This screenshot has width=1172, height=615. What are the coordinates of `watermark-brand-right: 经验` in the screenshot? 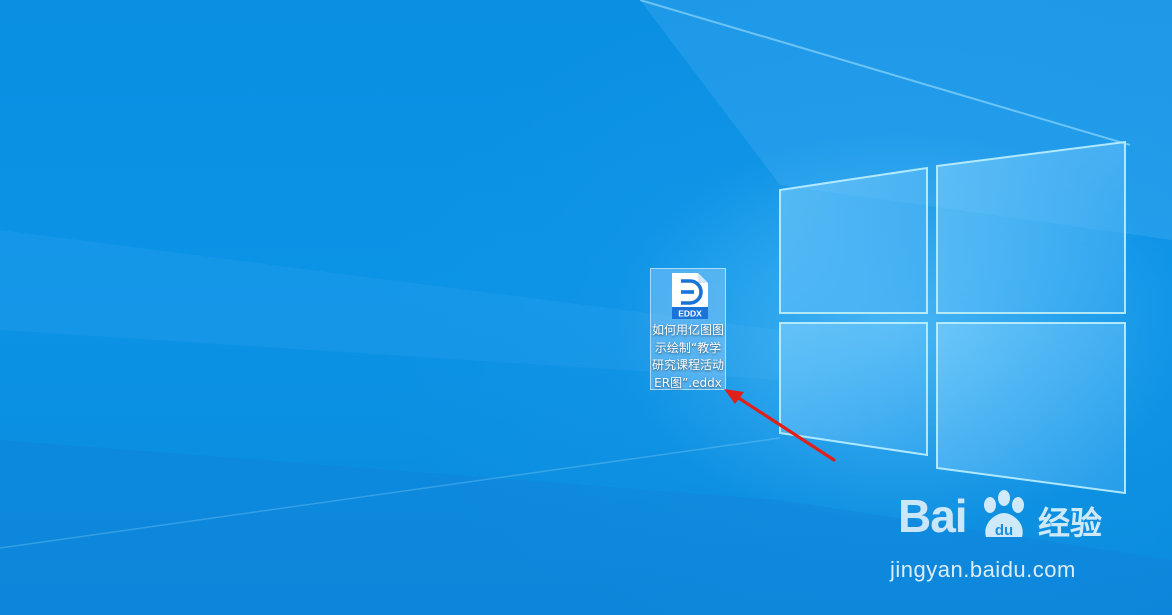 It's located at (1070, 523).